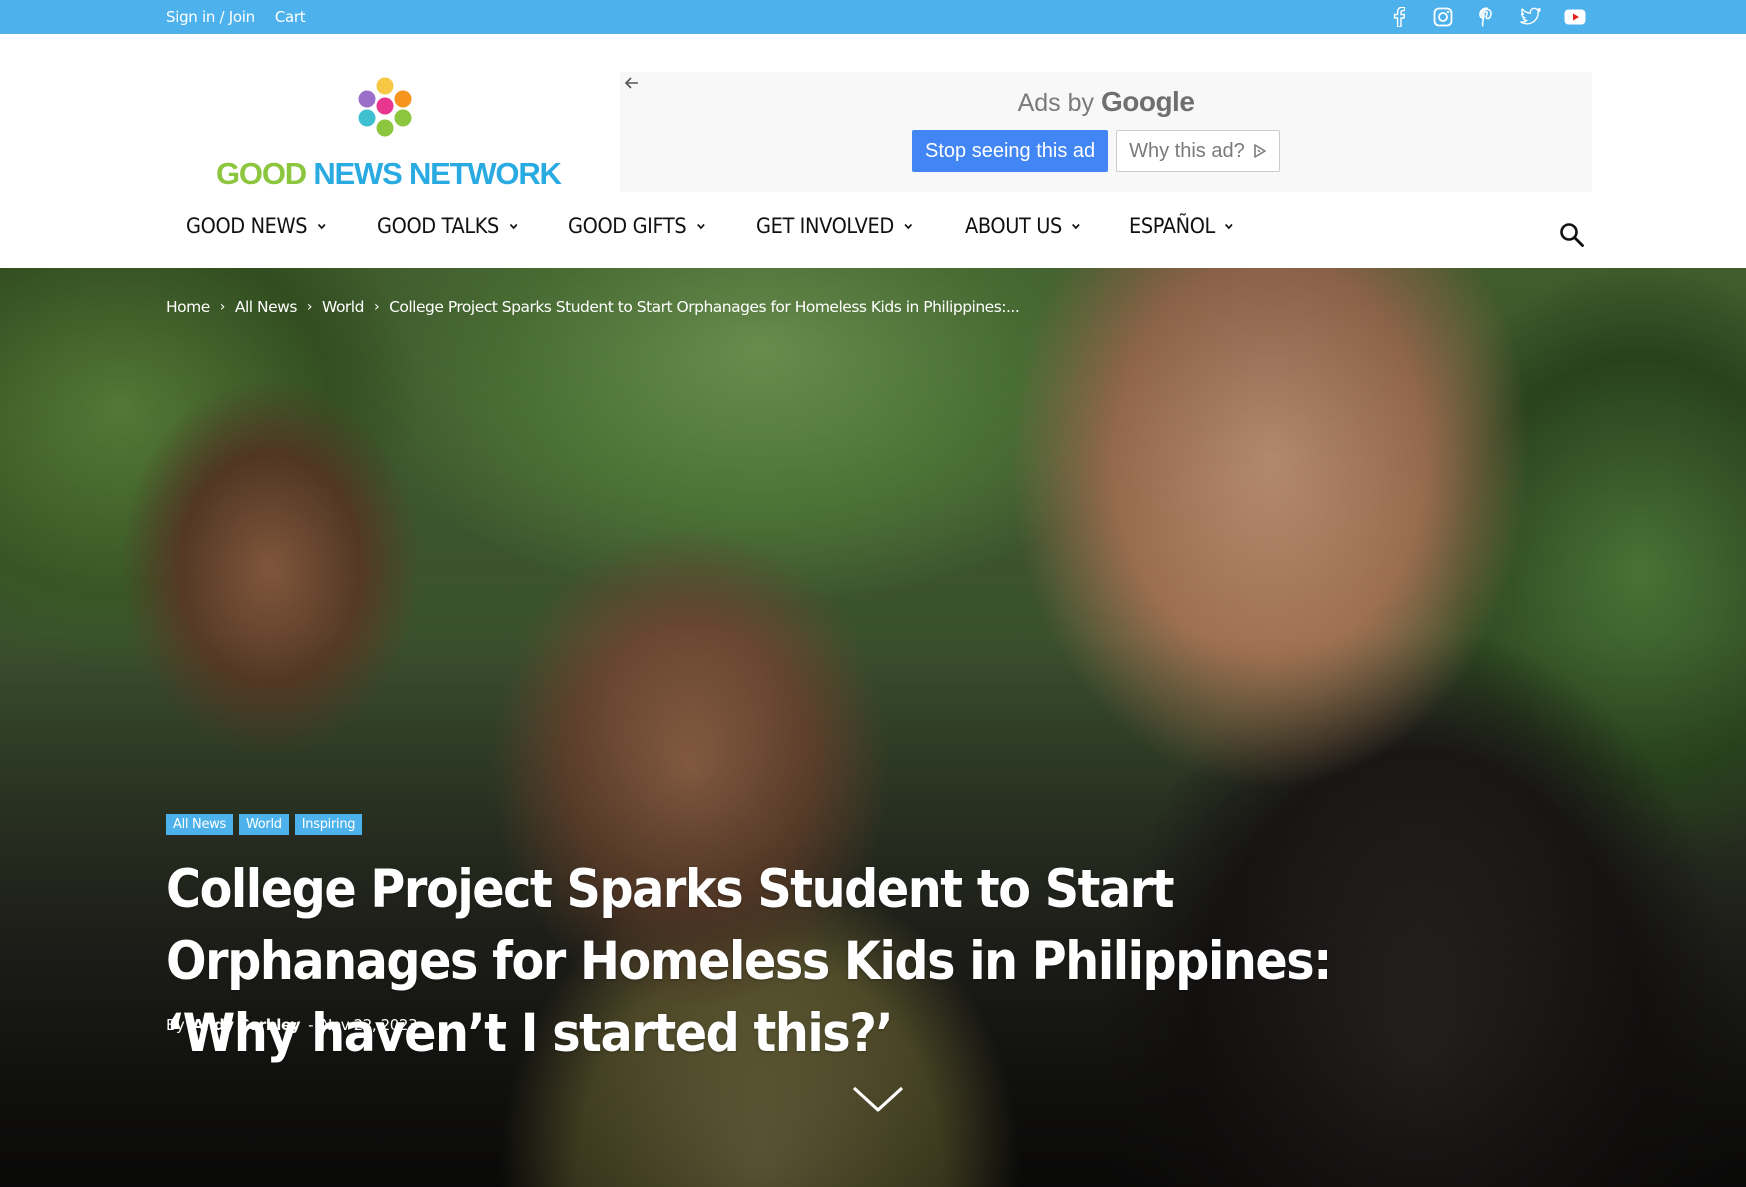  I want to click on tag-inspiring: Inspiring, so click(328, 824).